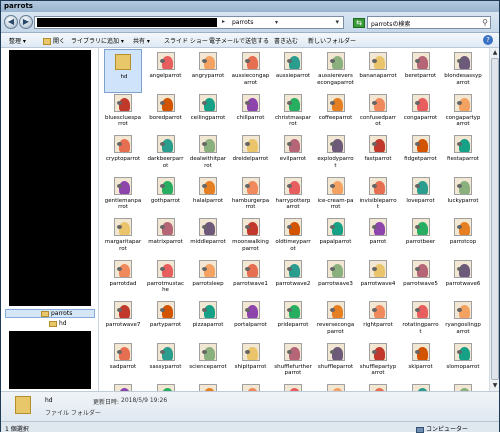  I want to click on file-item: prideparrot, so click(293, 320).